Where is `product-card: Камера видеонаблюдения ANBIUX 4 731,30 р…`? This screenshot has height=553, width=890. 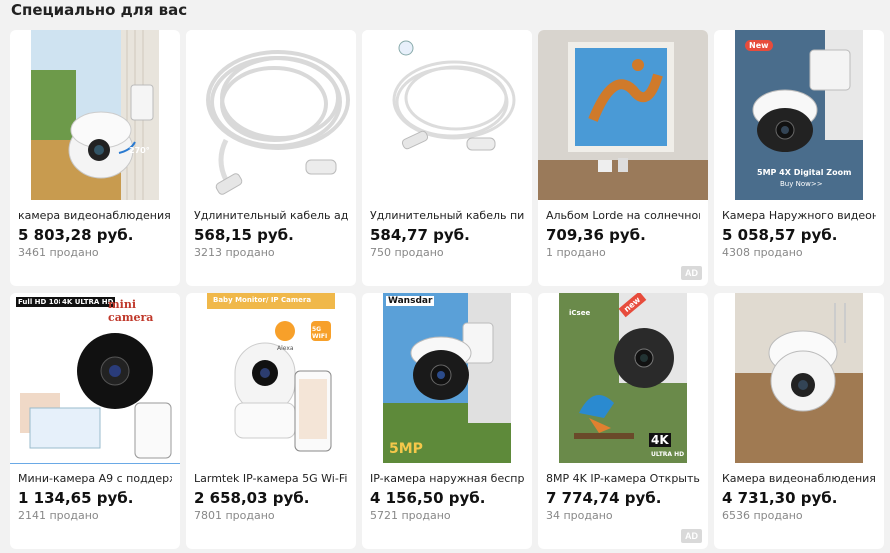 product-card: Камера видеонаблюдения ANBIUX 4 731,30 р… is located at coordinates (799, 421).